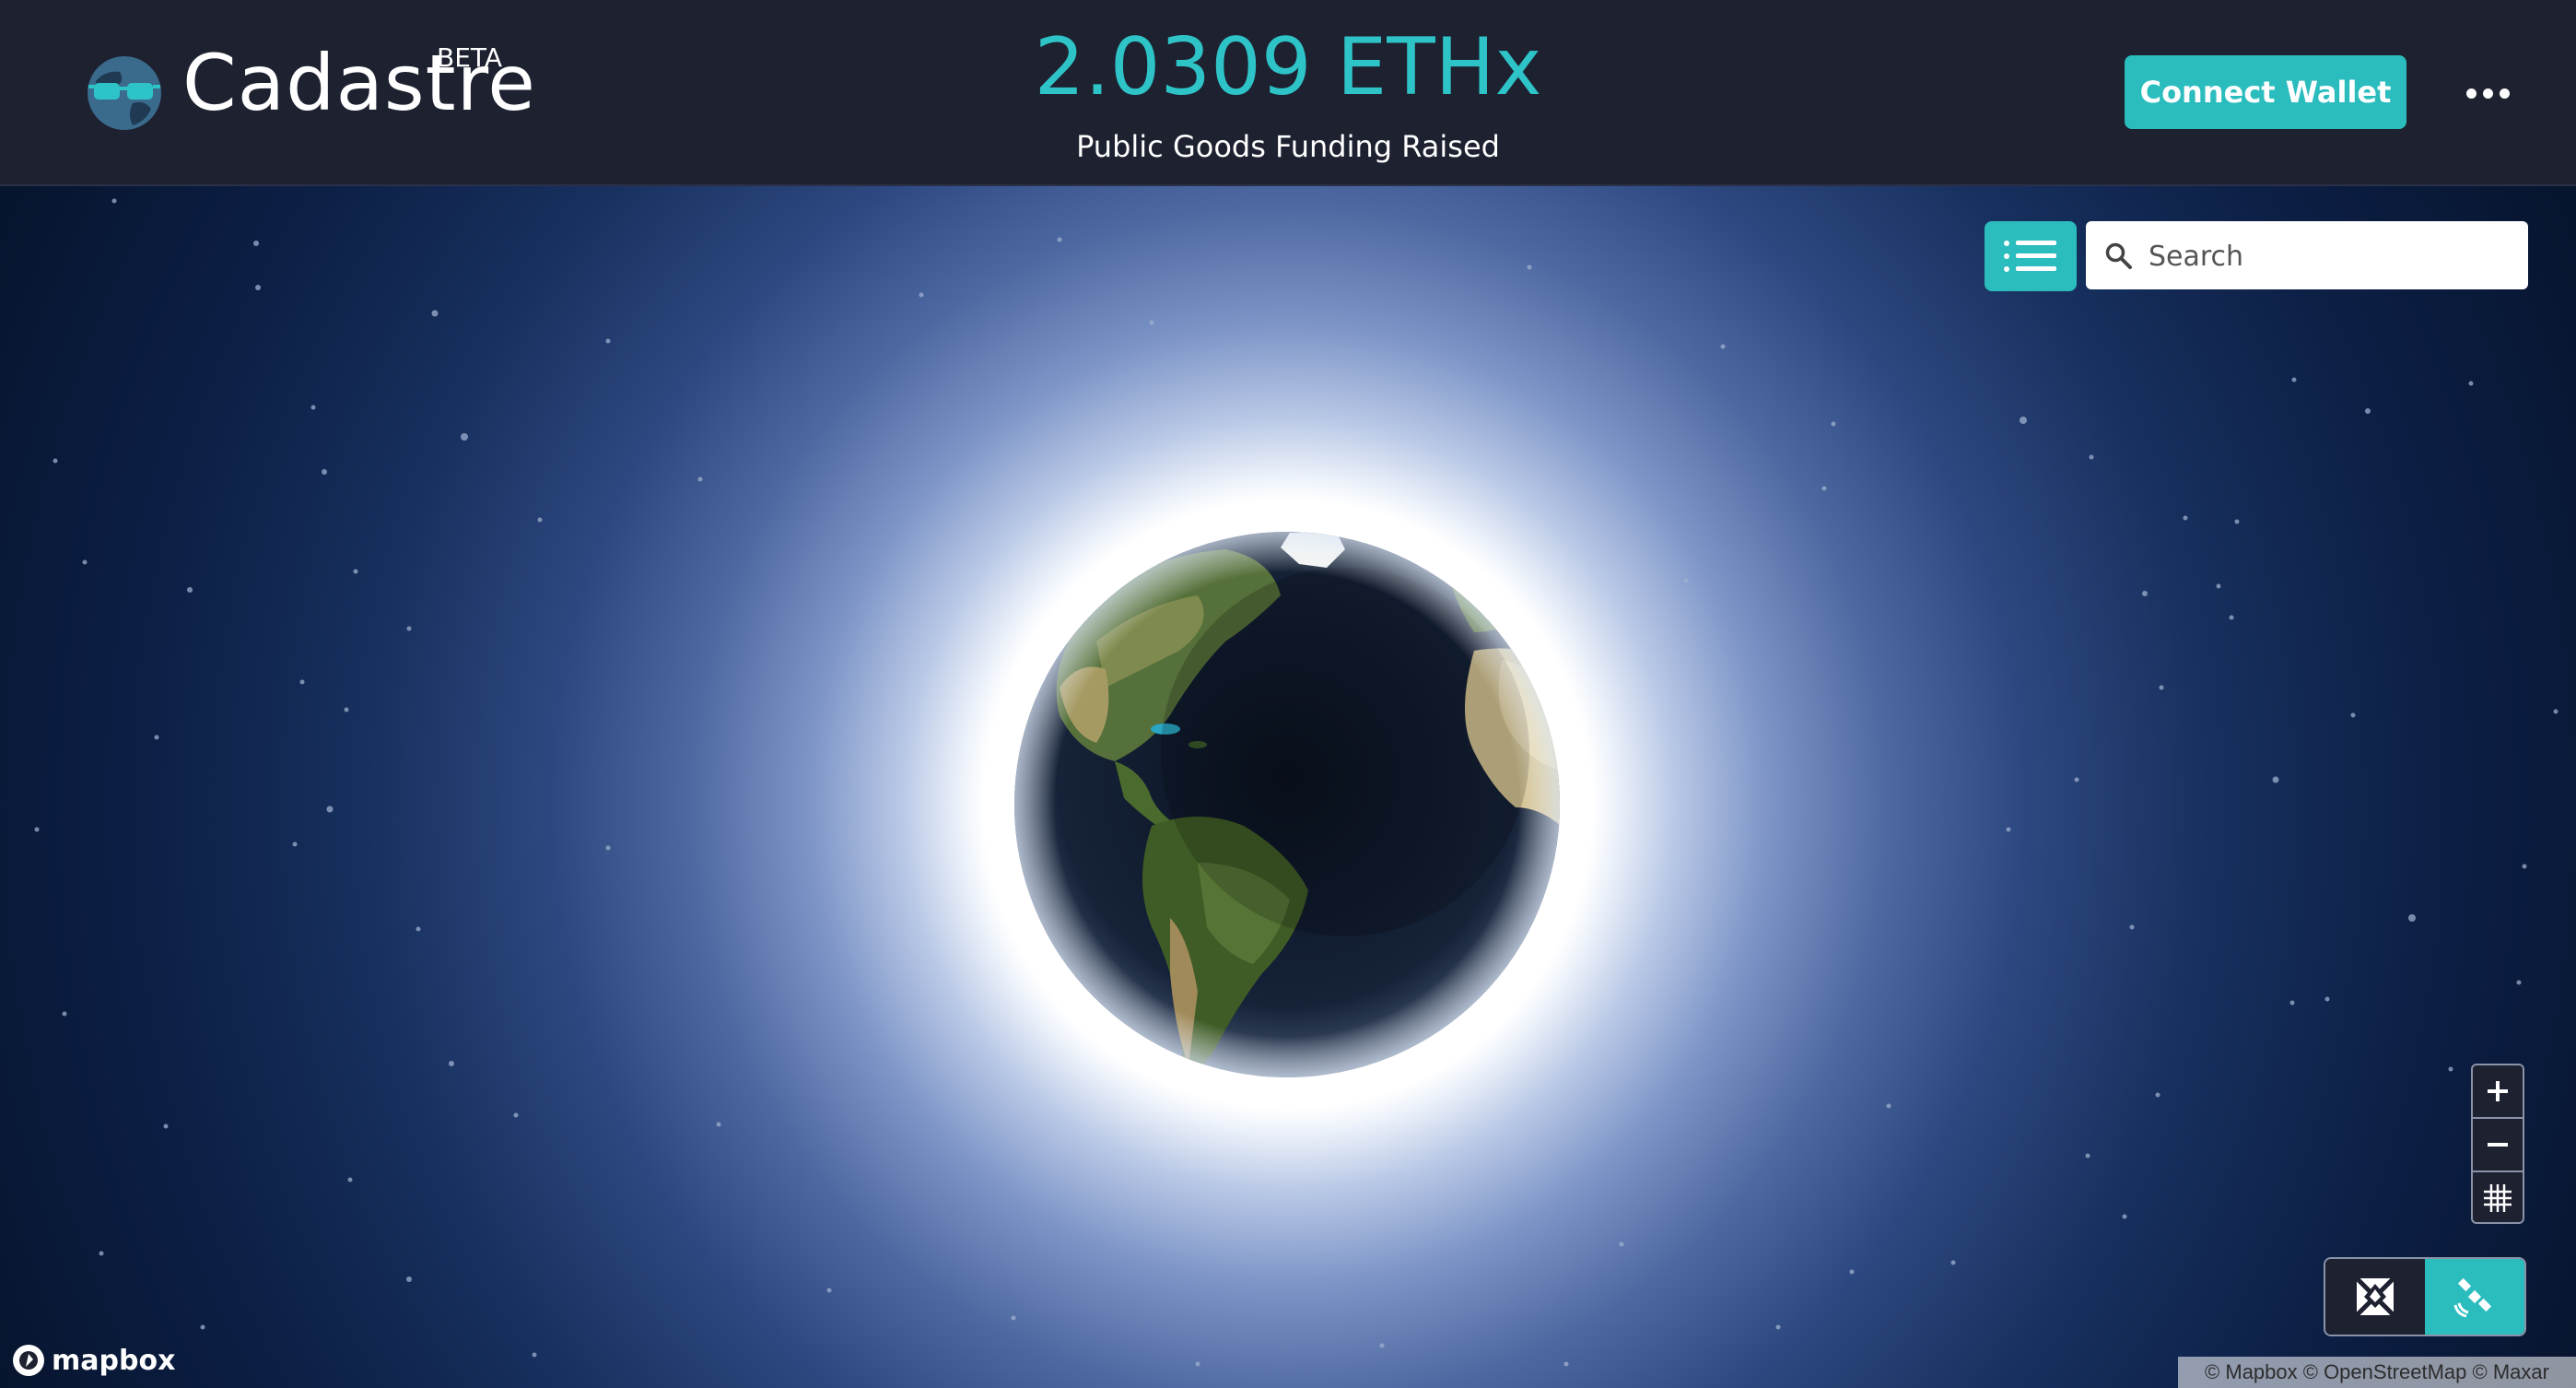 The width and height of the screenshot is (2576, 1388). I want to click on map-icon, so click(2375, 1296).